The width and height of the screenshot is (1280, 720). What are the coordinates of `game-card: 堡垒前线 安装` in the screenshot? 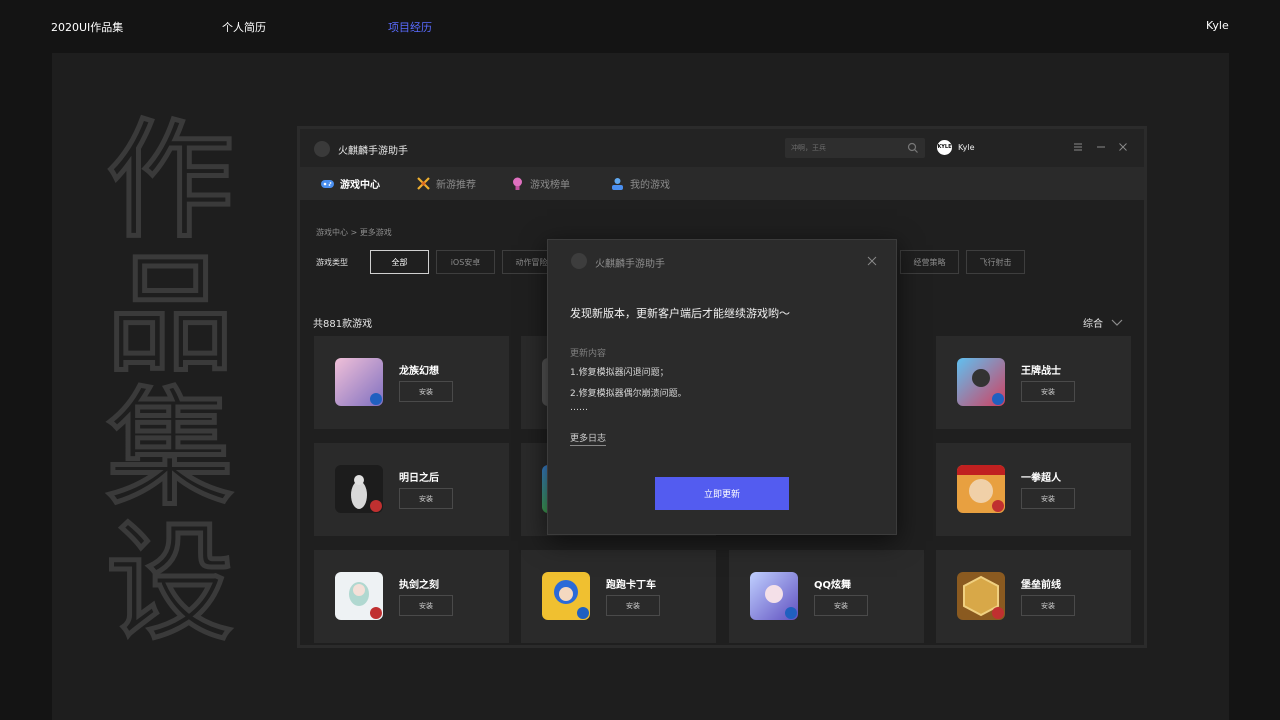 It's located at (1033, 596).